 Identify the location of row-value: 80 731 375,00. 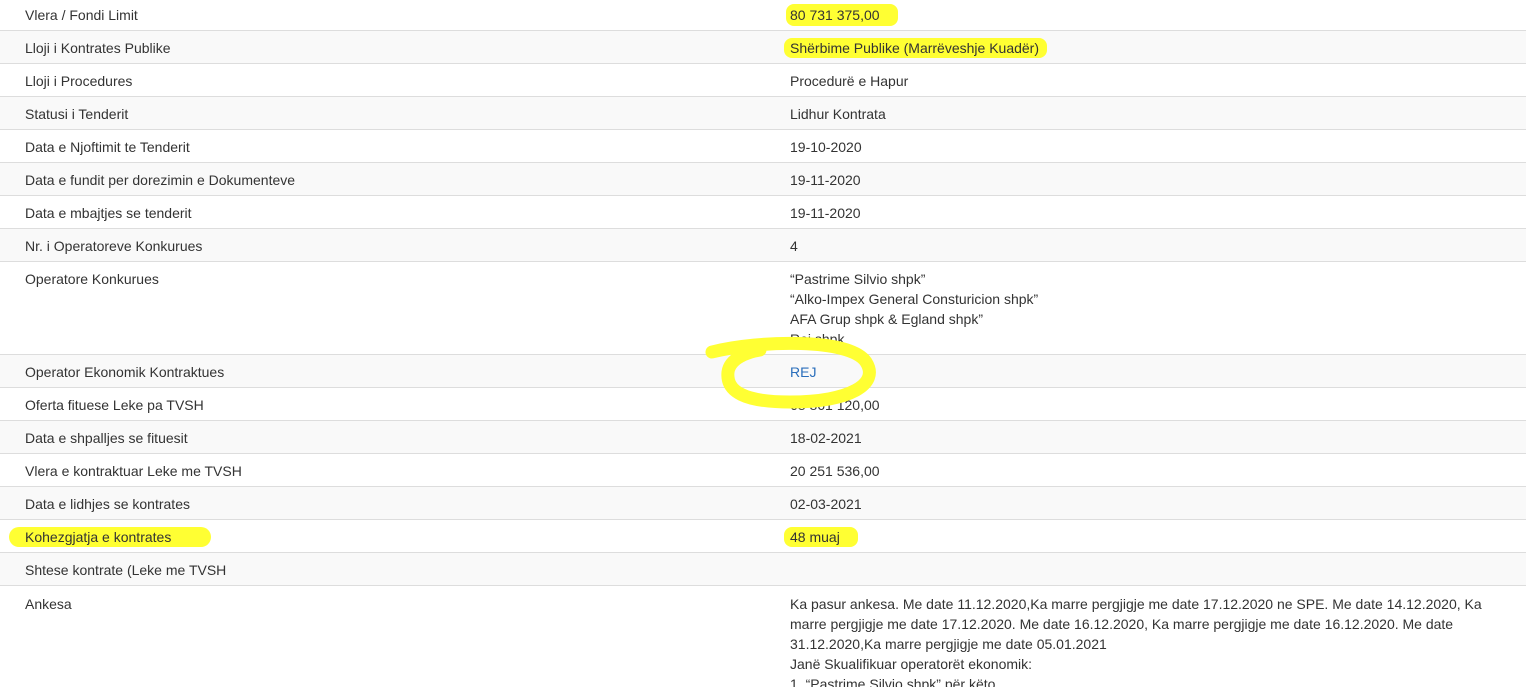
(1154, 15).